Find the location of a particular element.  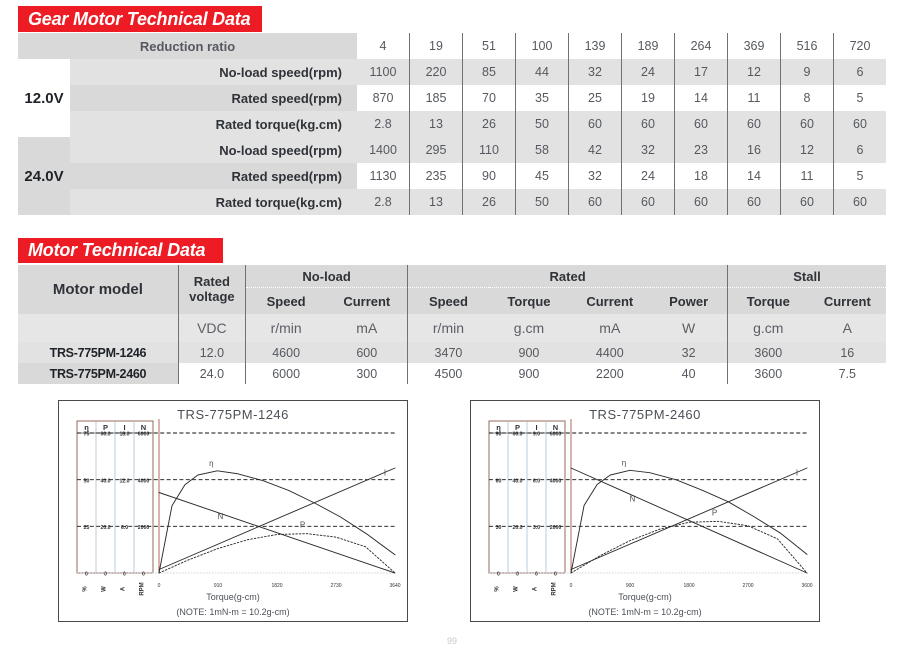

gear-data-cell: 17 is located at coordinates (701, 72).